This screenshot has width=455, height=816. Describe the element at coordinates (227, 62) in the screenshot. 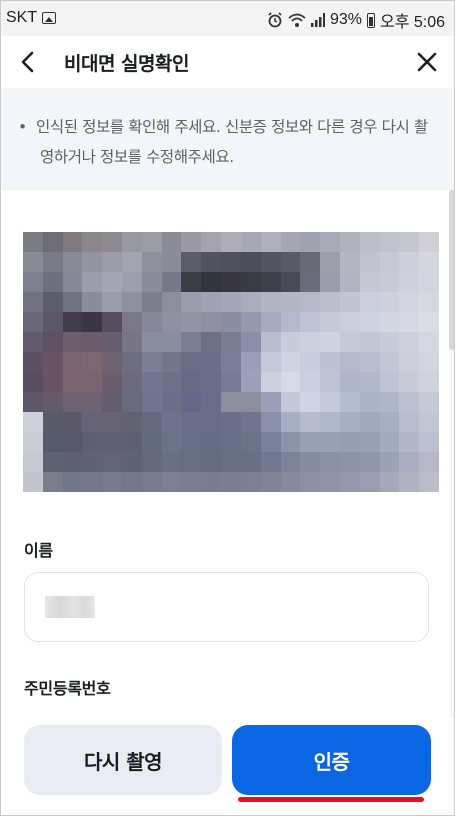

I see `app-header: 비대면 실명확인` at that location.